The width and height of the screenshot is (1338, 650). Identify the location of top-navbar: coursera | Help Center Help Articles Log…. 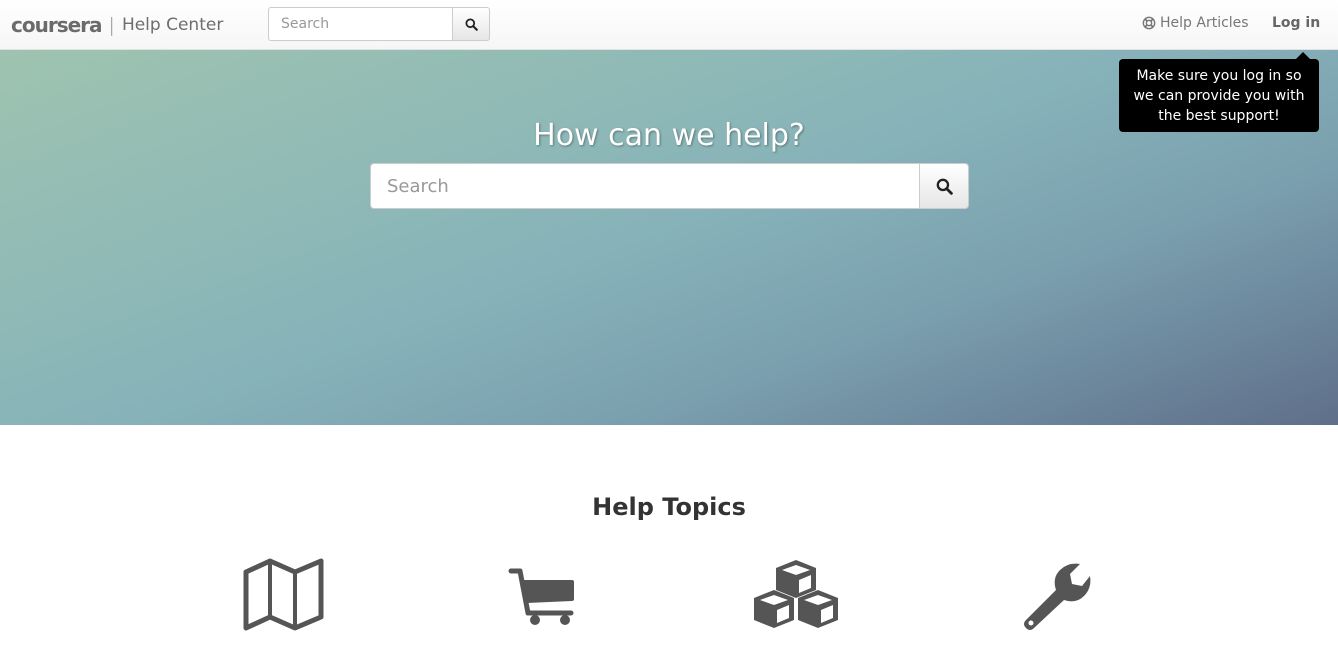
(669, 25).